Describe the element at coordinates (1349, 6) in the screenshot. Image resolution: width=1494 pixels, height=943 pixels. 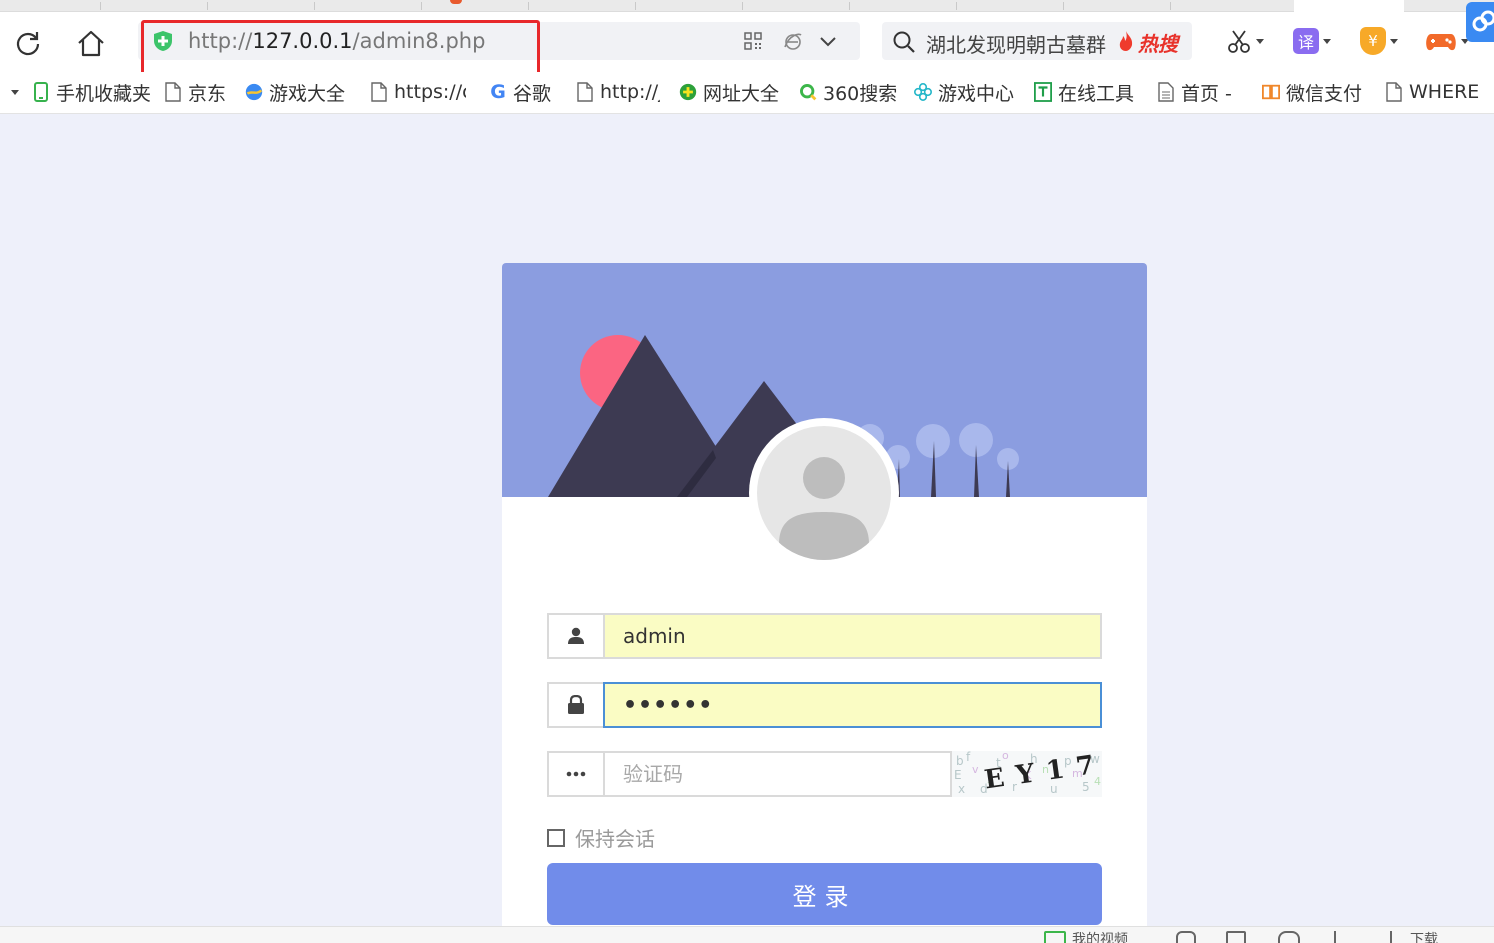
I see `active-tab` at that location.